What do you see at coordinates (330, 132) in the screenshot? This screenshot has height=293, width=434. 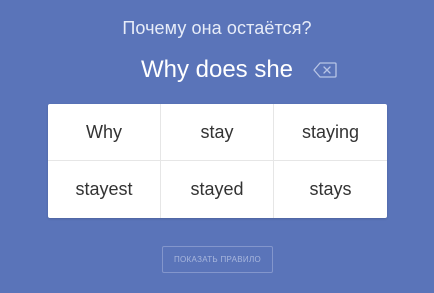 I see `option-button: staying` at bounding box center [330, 132].